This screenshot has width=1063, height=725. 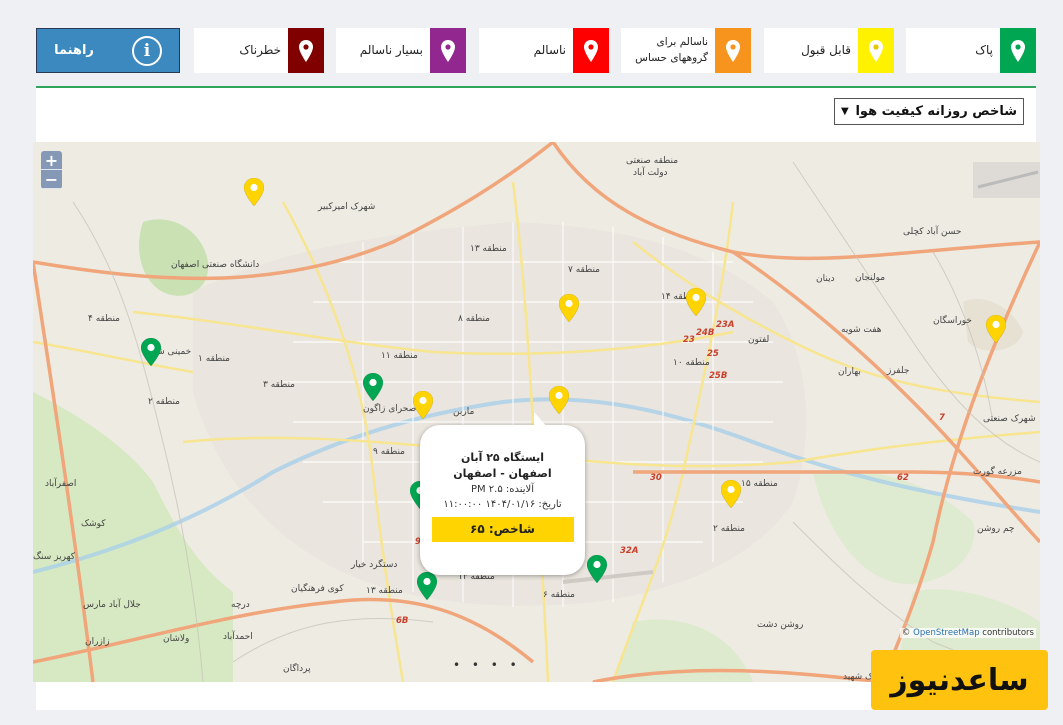 What do you see at coordinates (104, 319) in the screenshot?
I see `map-place-label: منطقه ۴` at bounding box center [104, 319].